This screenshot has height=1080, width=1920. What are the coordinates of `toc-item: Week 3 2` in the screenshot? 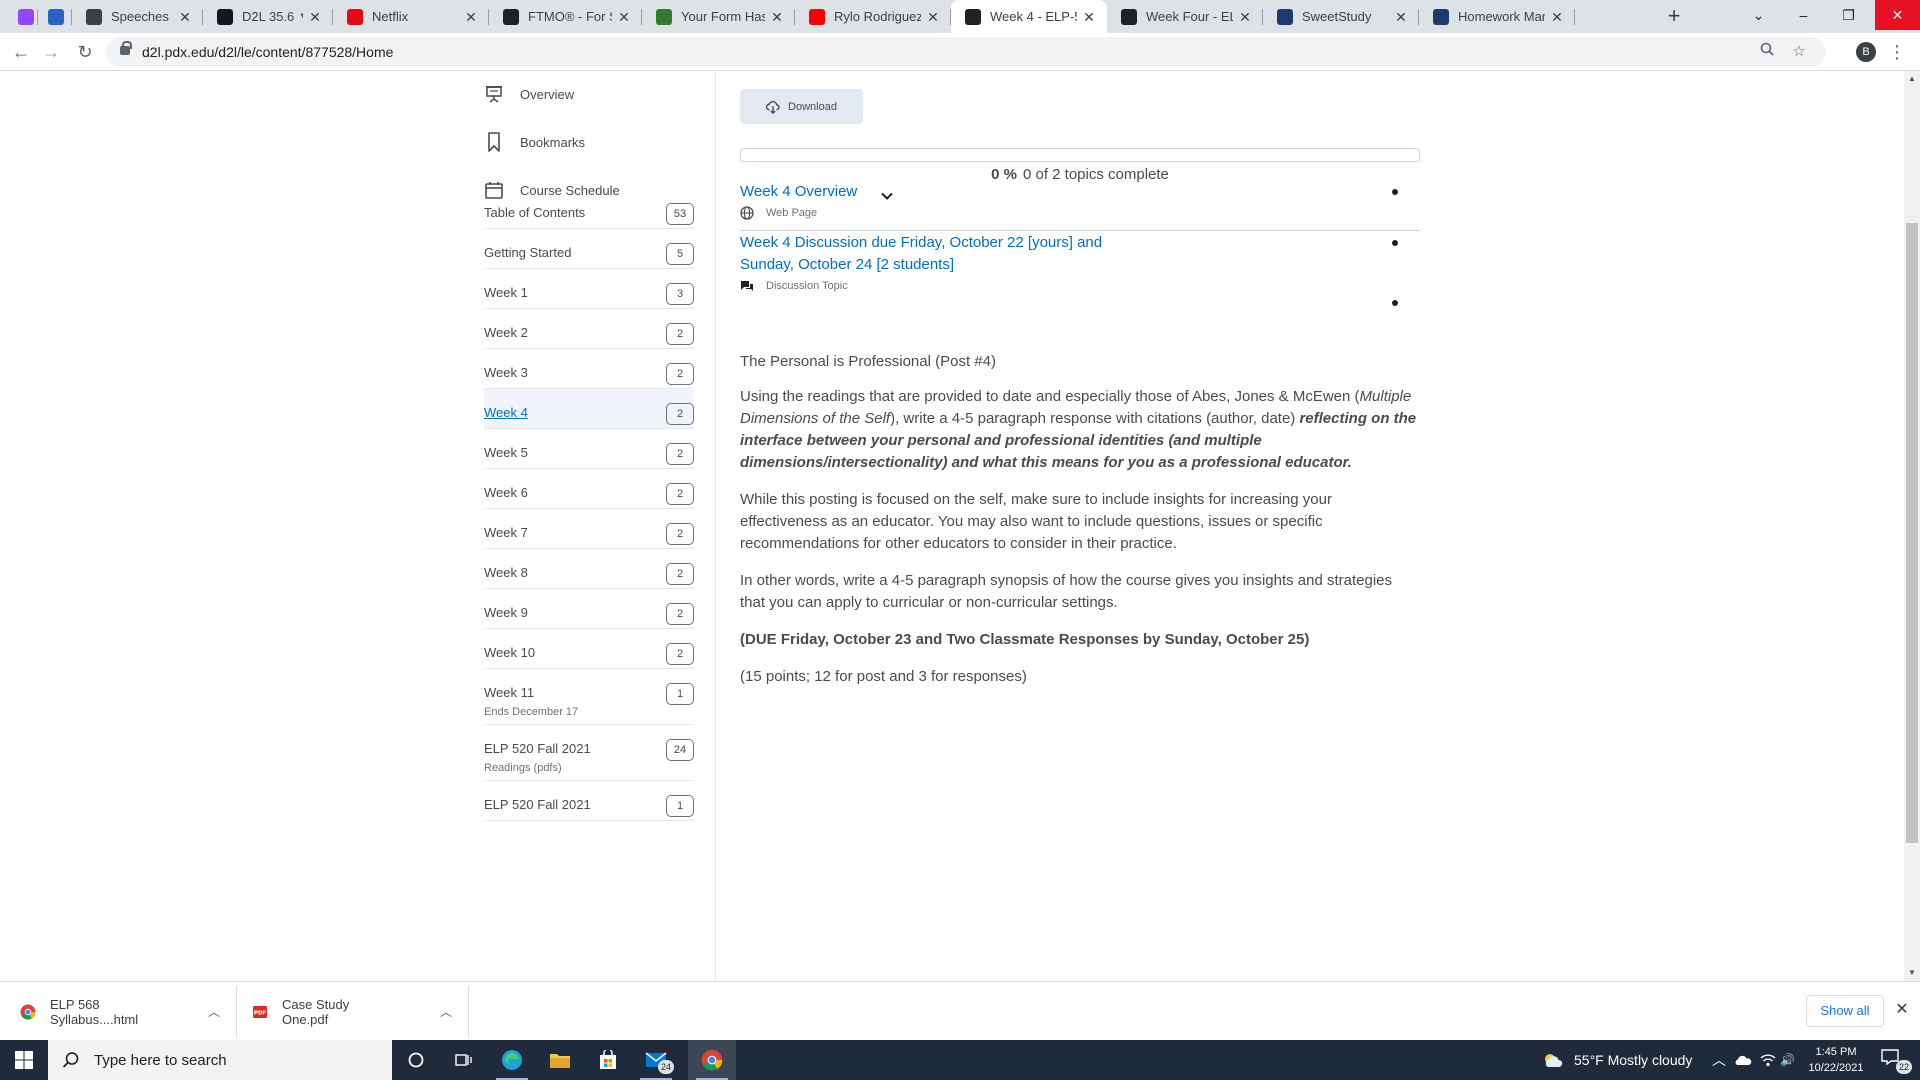 It's located at (589, 369).